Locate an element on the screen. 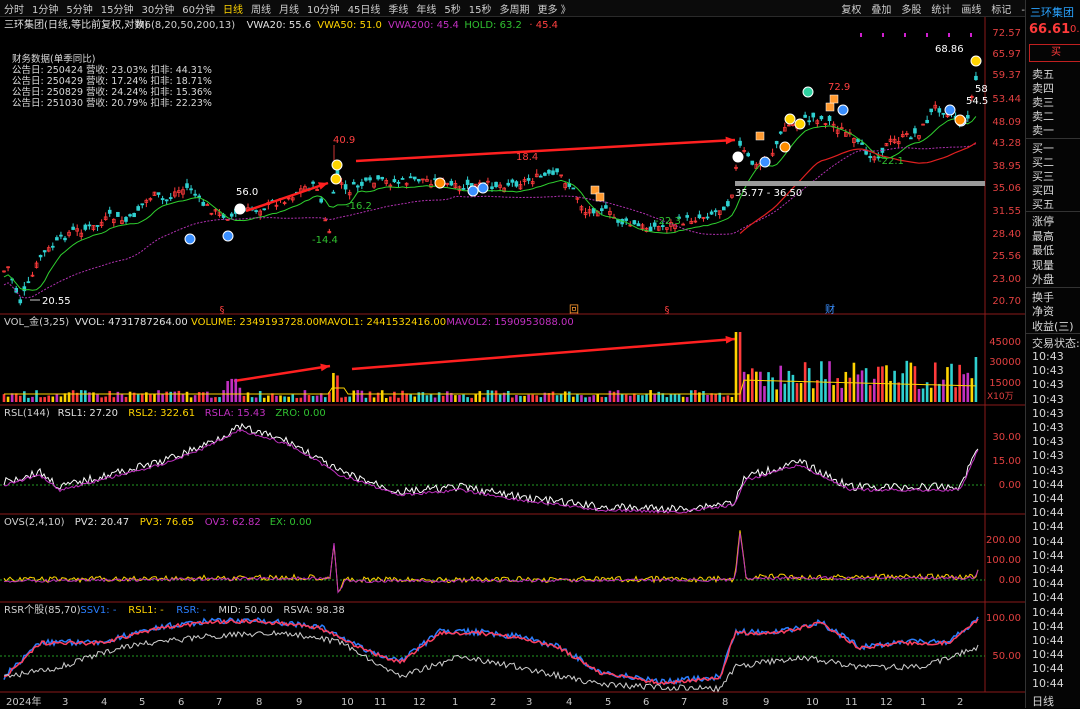 The image size is (1080, 709). gold-signal-icon is located at coordinates (336, 179).